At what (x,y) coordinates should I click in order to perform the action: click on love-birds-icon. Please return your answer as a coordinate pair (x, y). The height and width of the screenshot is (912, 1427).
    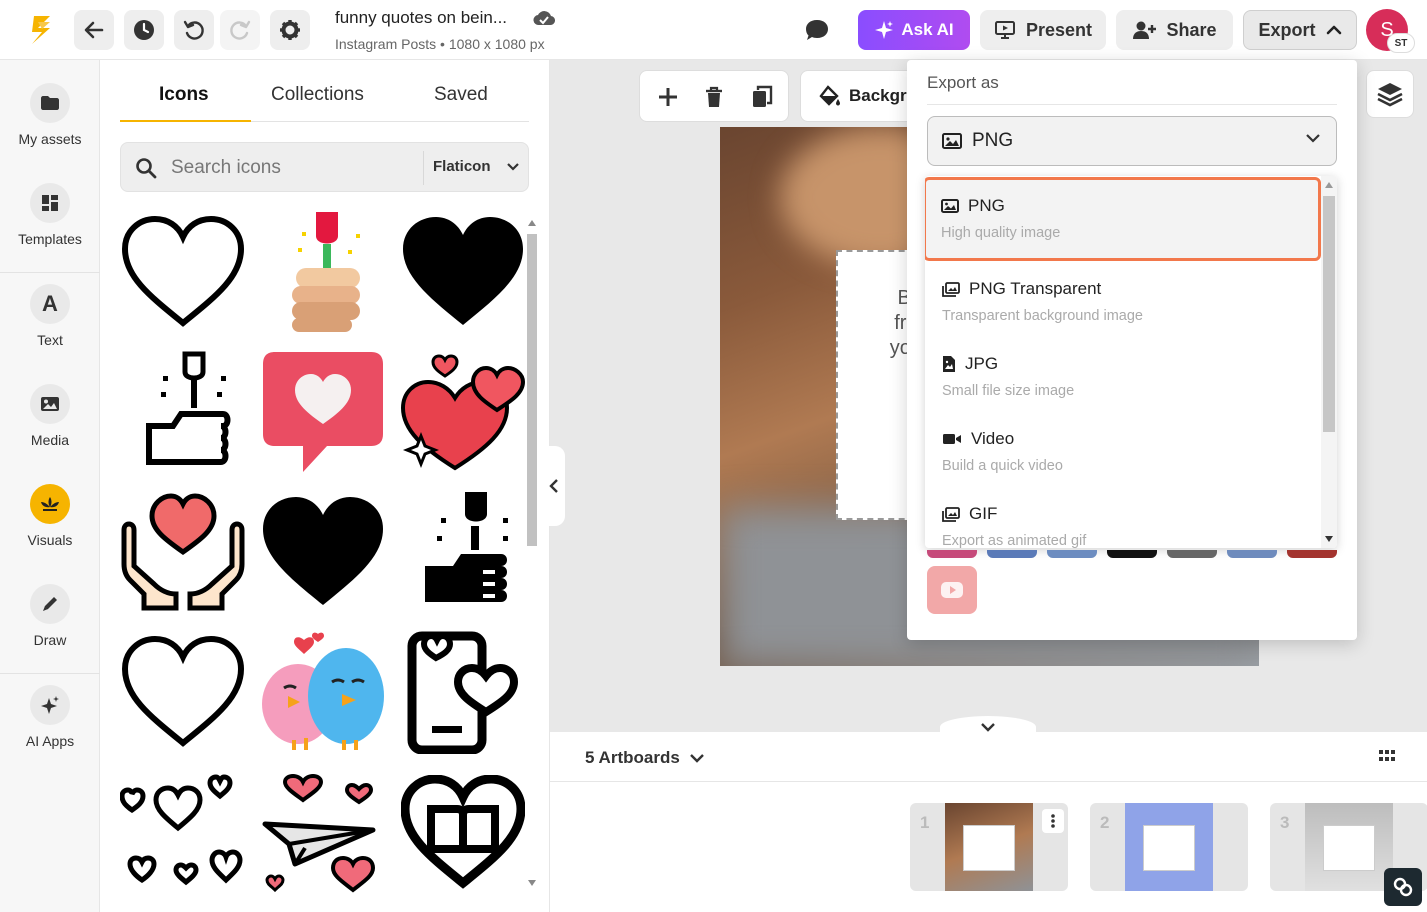
    Looking at the image, I should click on (323, 692).